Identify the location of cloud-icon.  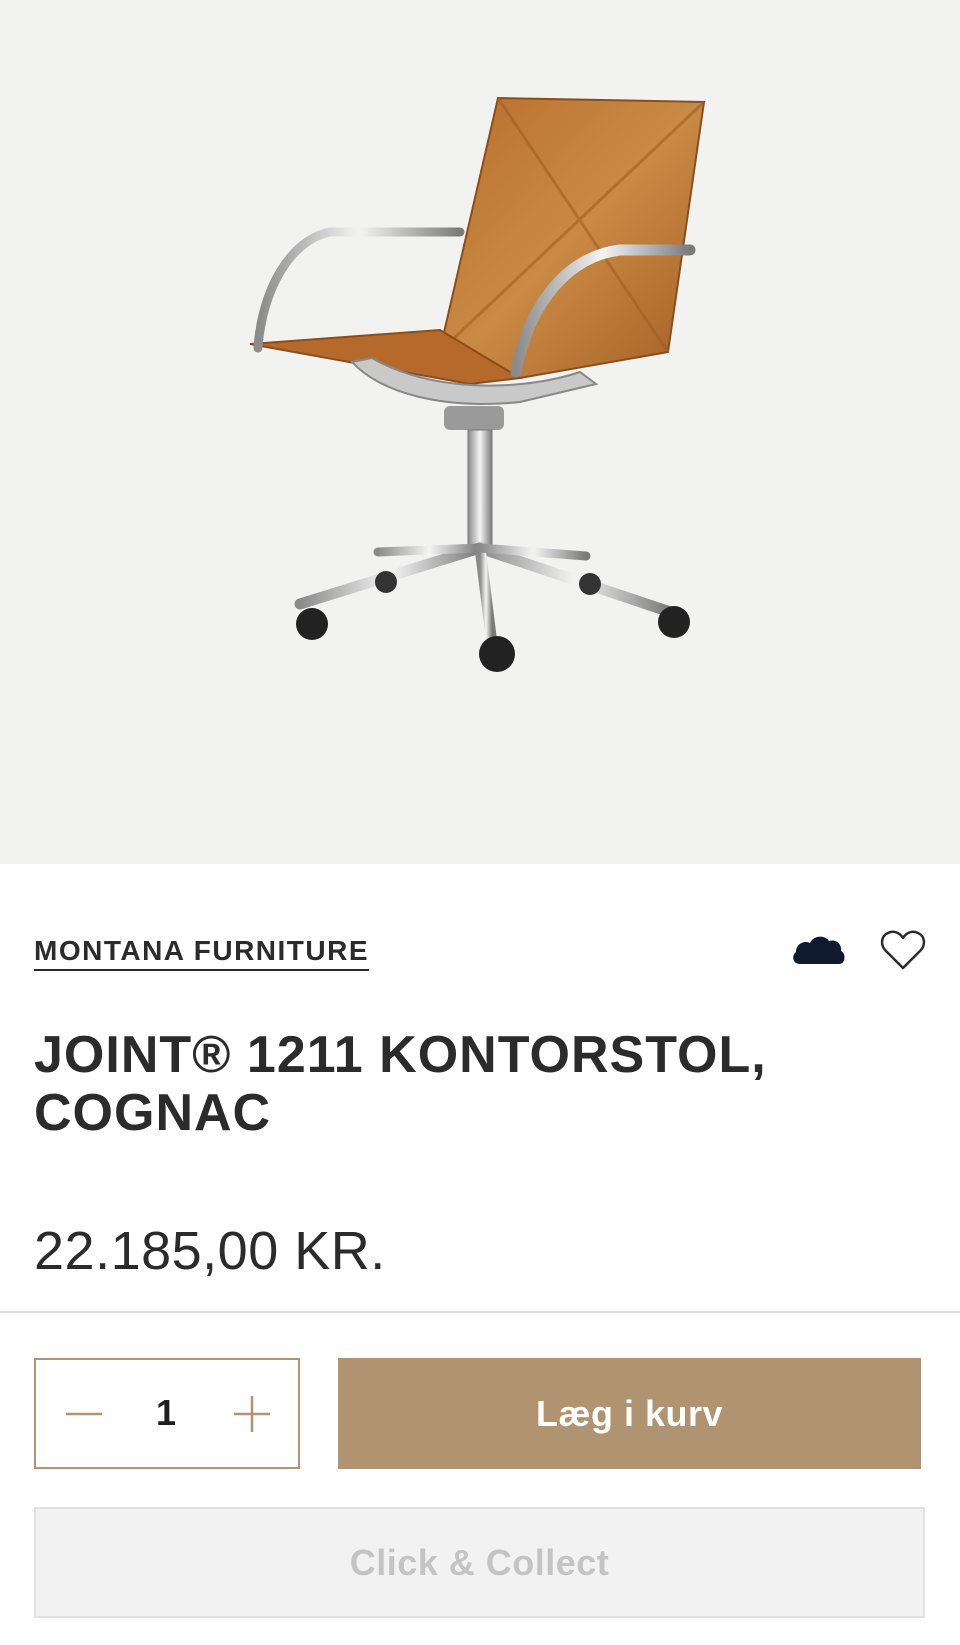
(819, 950).